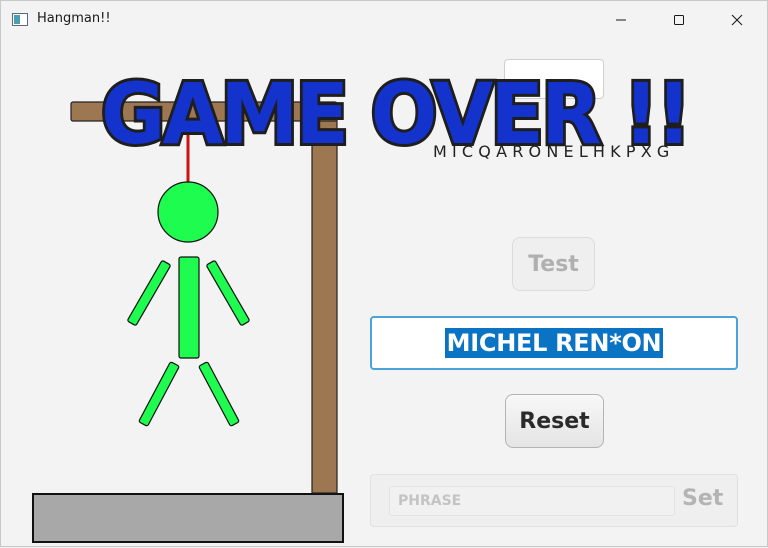  What do you see at coordinates (188, 212) in the screenshot?
I see `hangman-head` at bounding box center [188, 212].